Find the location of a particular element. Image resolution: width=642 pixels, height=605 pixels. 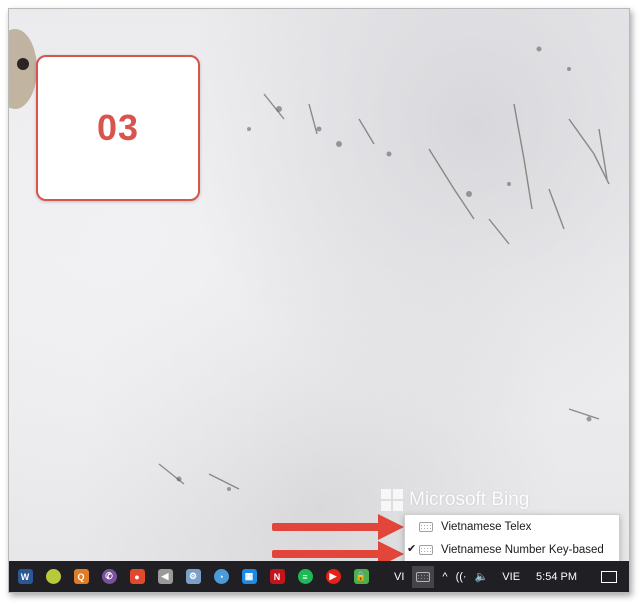

input-indicator-button is located at coordinates (423, 576).